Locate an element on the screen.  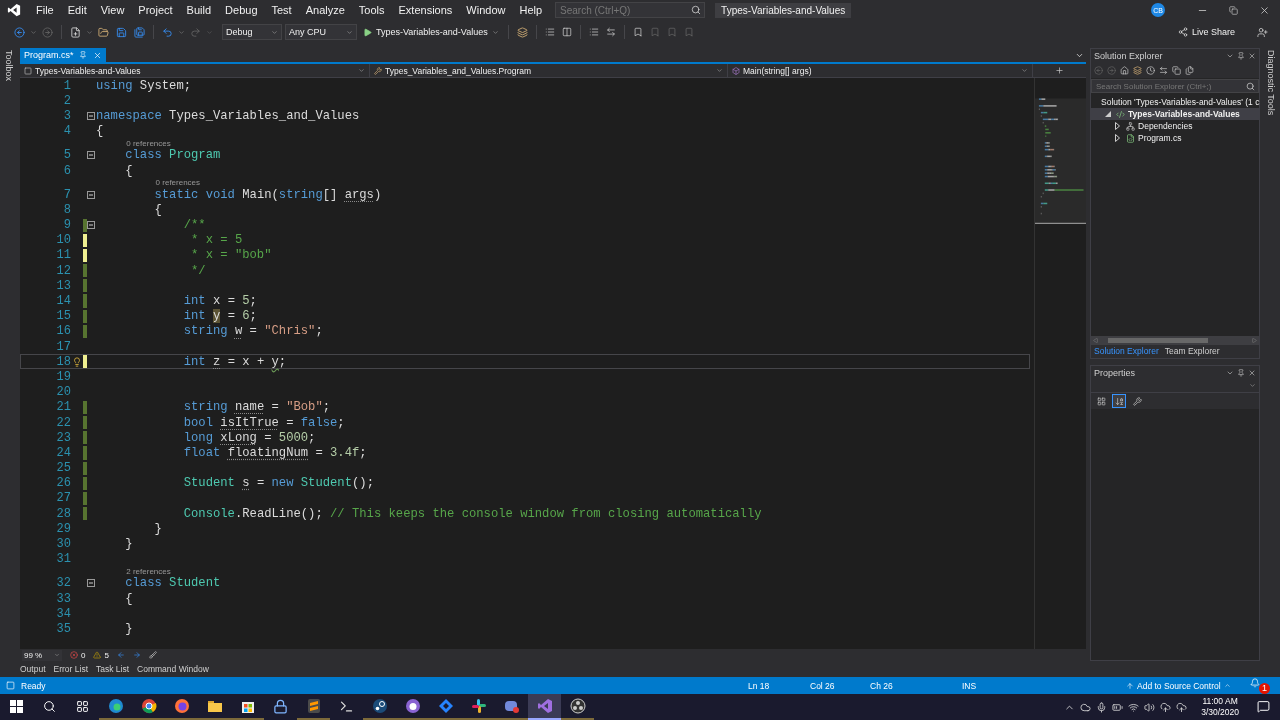
clock: 11:00 AM 3/30/2020 is located at coordinates (1220, 707).